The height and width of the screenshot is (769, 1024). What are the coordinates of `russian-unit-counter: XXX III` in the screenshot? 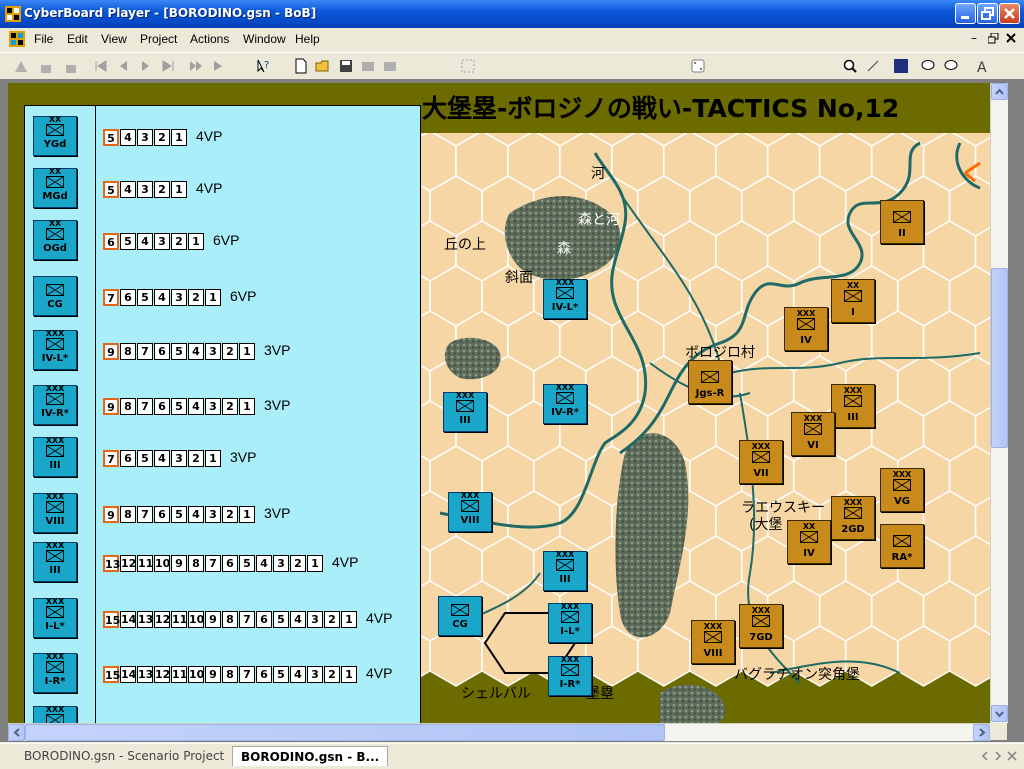 It's located at (565, 570).